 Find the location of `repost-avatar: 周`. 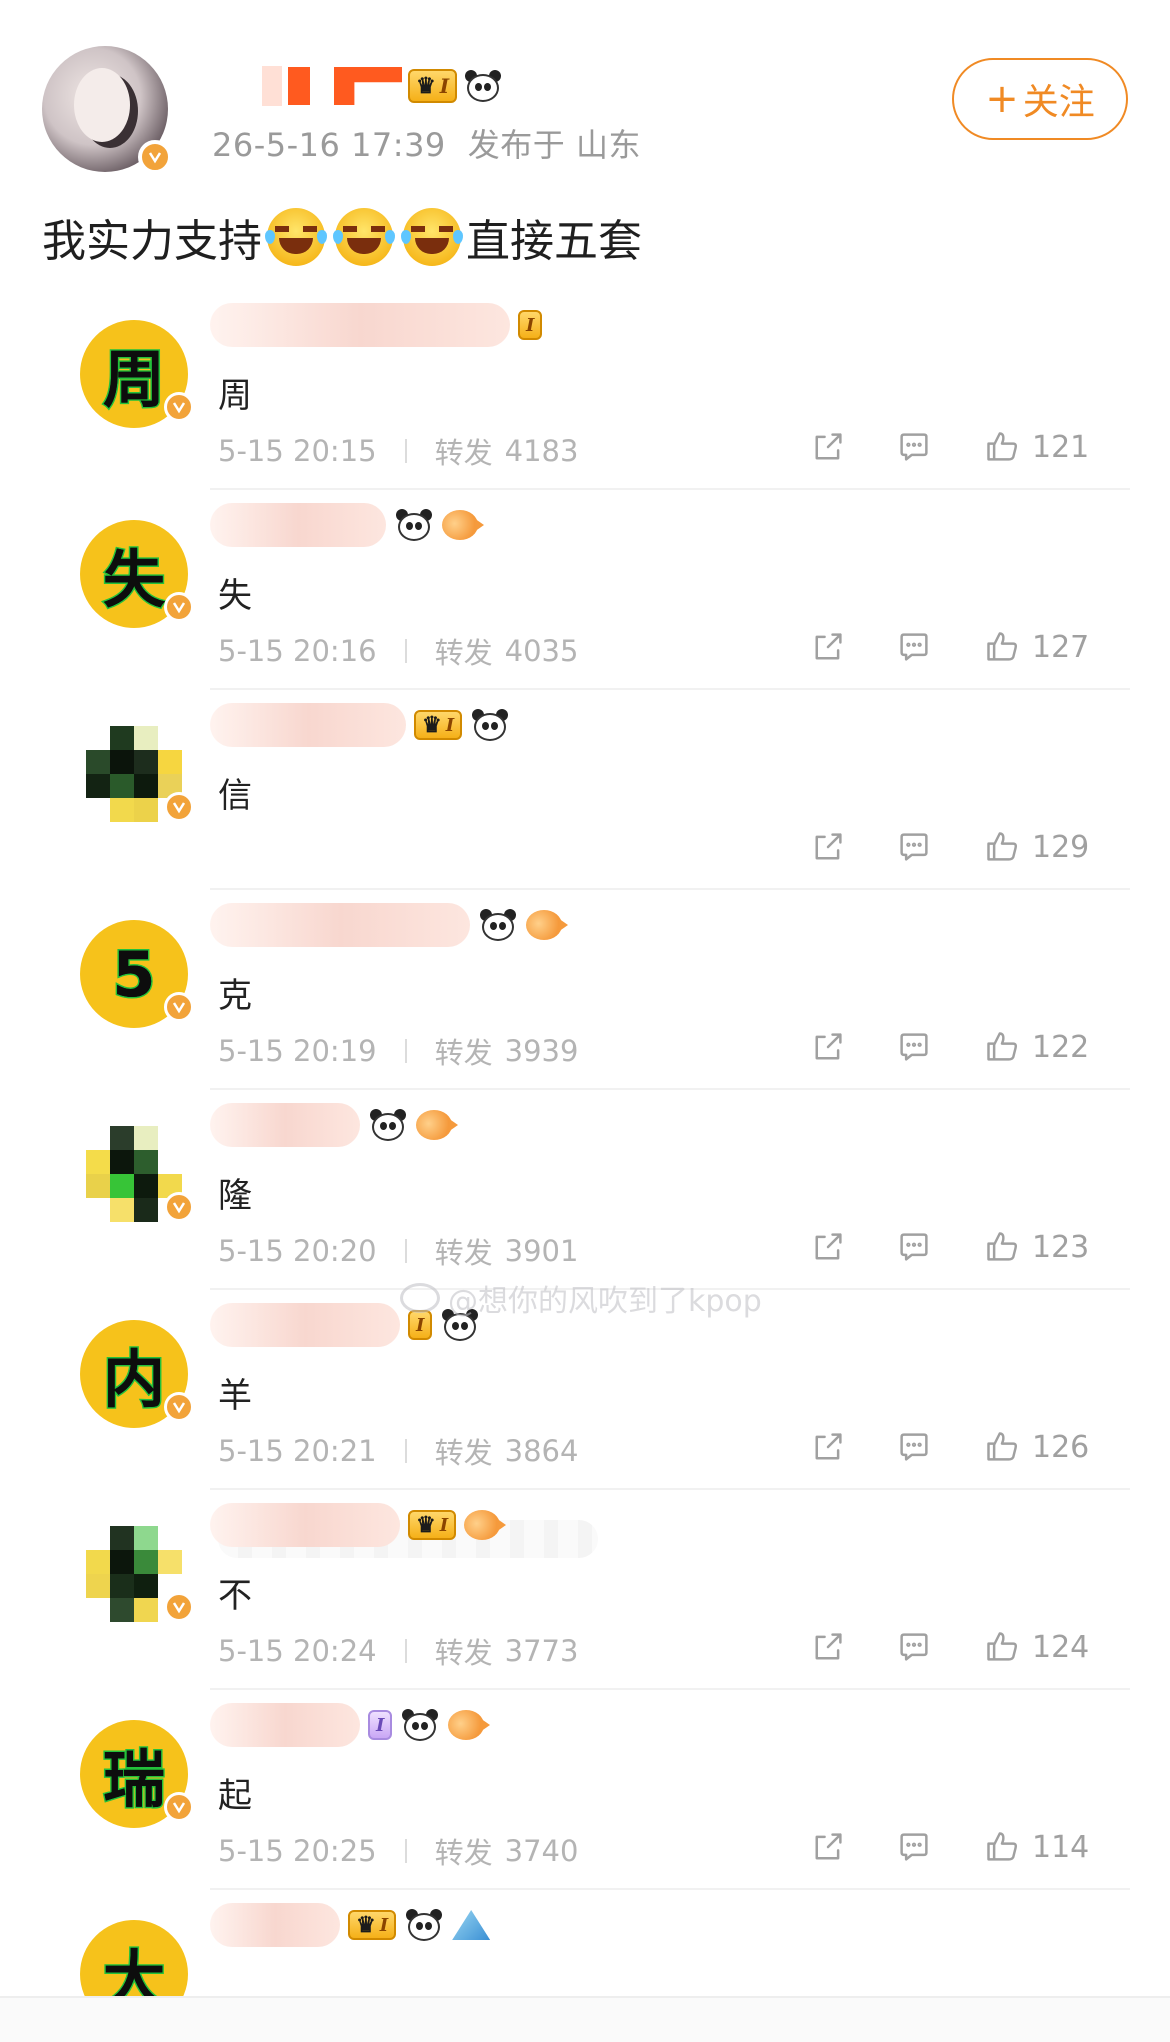

repost-avatar: 周 is located at coordinates (137, 374).